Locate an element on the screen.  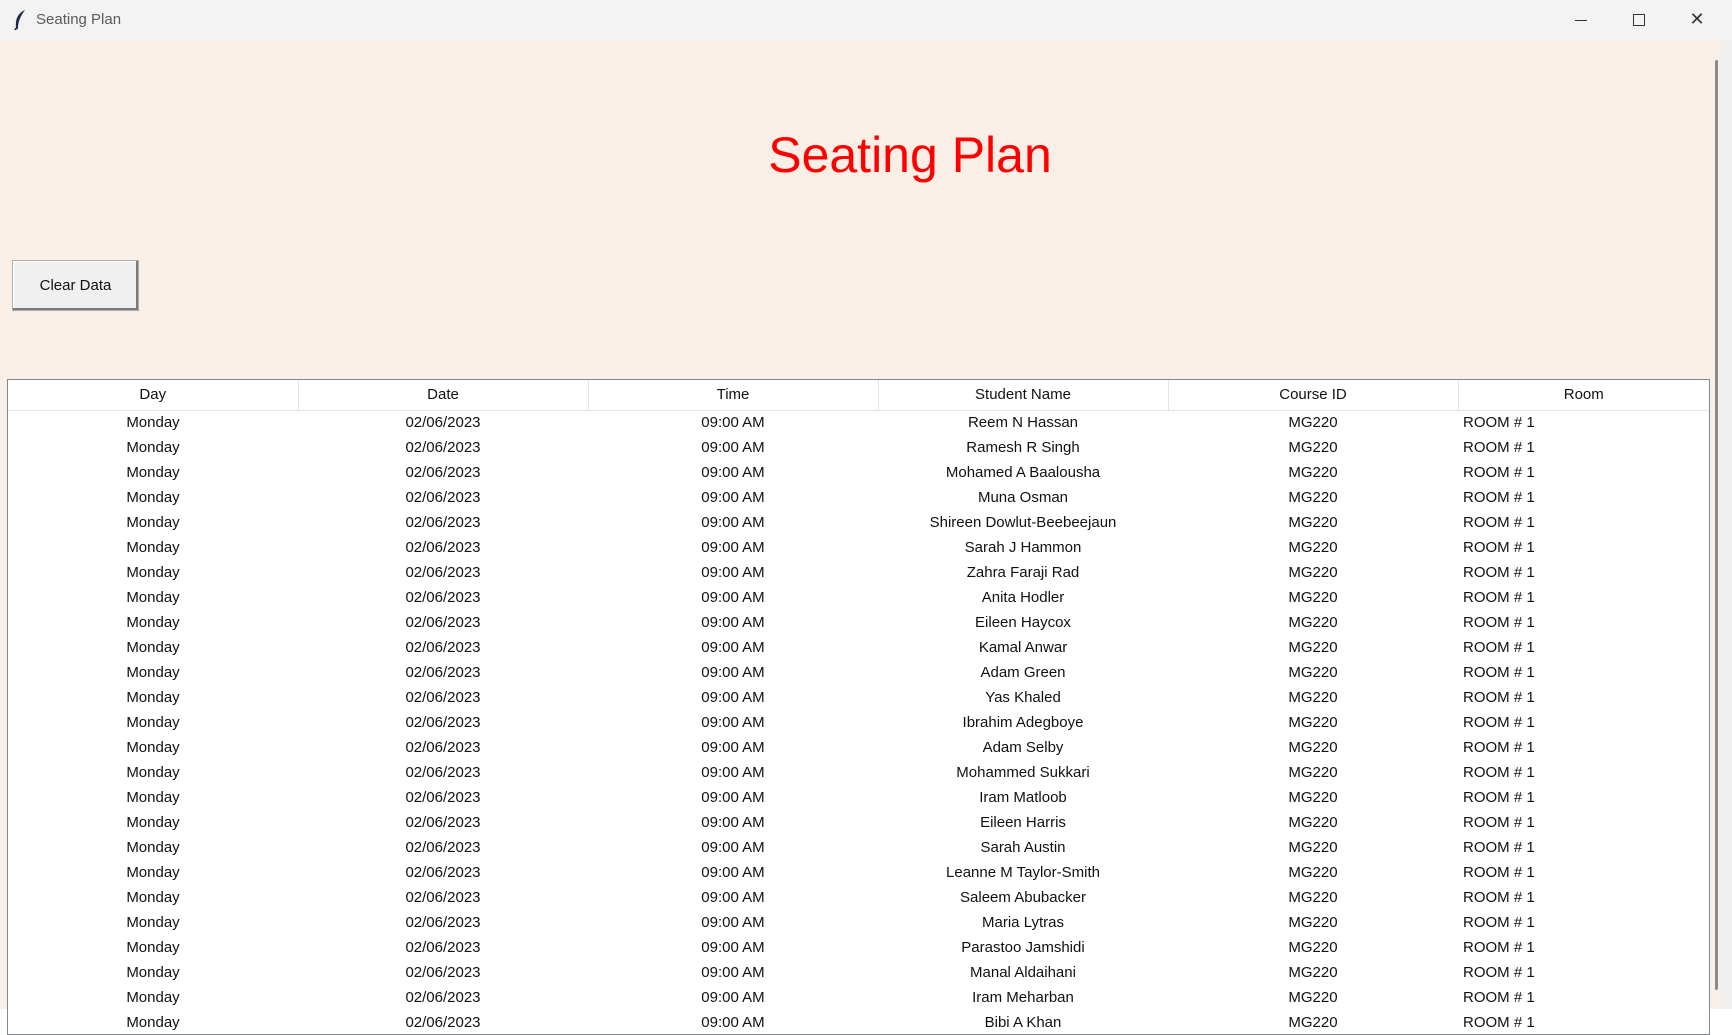
window-title: Seating Plan is located at coordinates (79, 19).